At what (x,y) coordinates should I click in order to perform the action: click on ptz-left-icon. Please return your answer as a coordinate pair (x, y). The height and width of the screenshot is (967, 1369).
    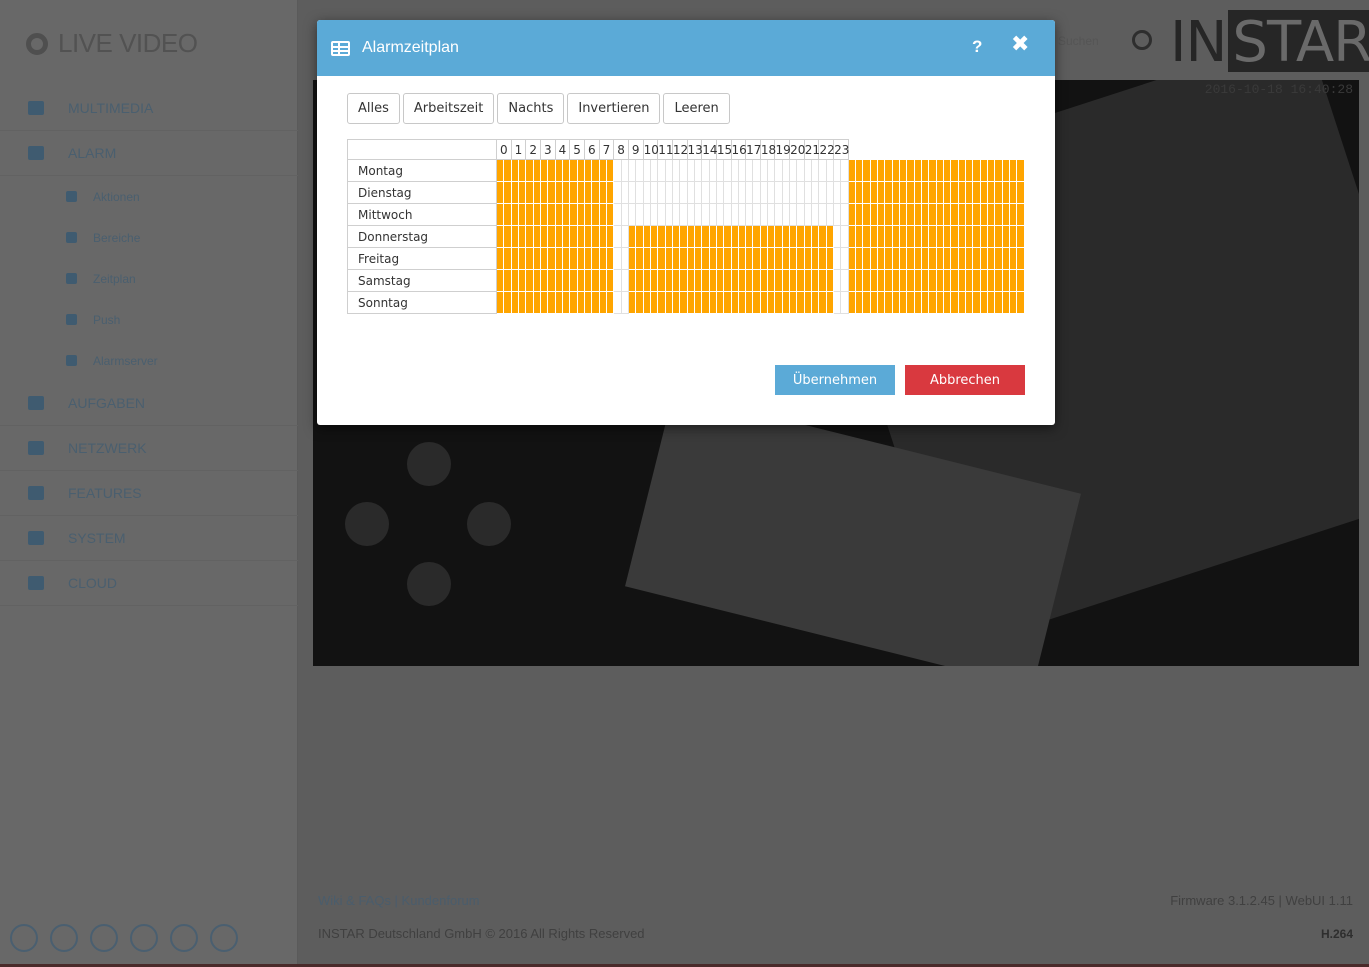
    Looking at the image, I should click on (367, 524).